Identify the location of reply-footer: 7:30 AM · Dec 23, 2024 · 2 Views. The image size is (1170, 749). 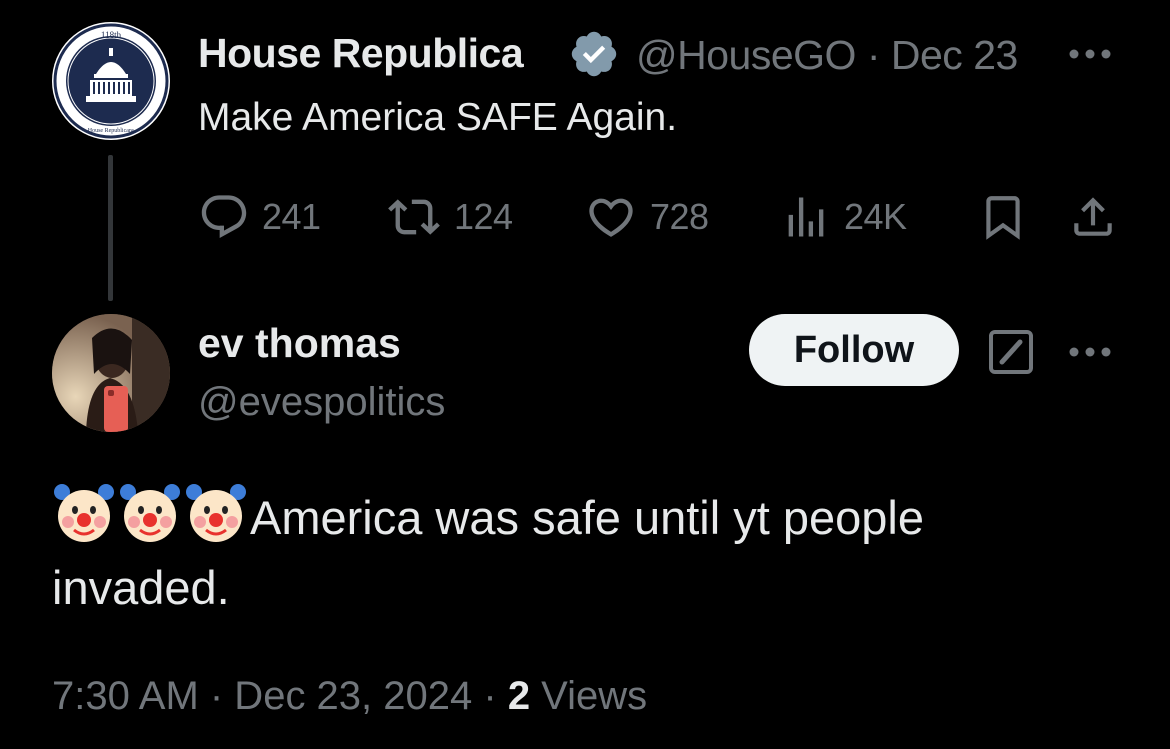
(349, 696).